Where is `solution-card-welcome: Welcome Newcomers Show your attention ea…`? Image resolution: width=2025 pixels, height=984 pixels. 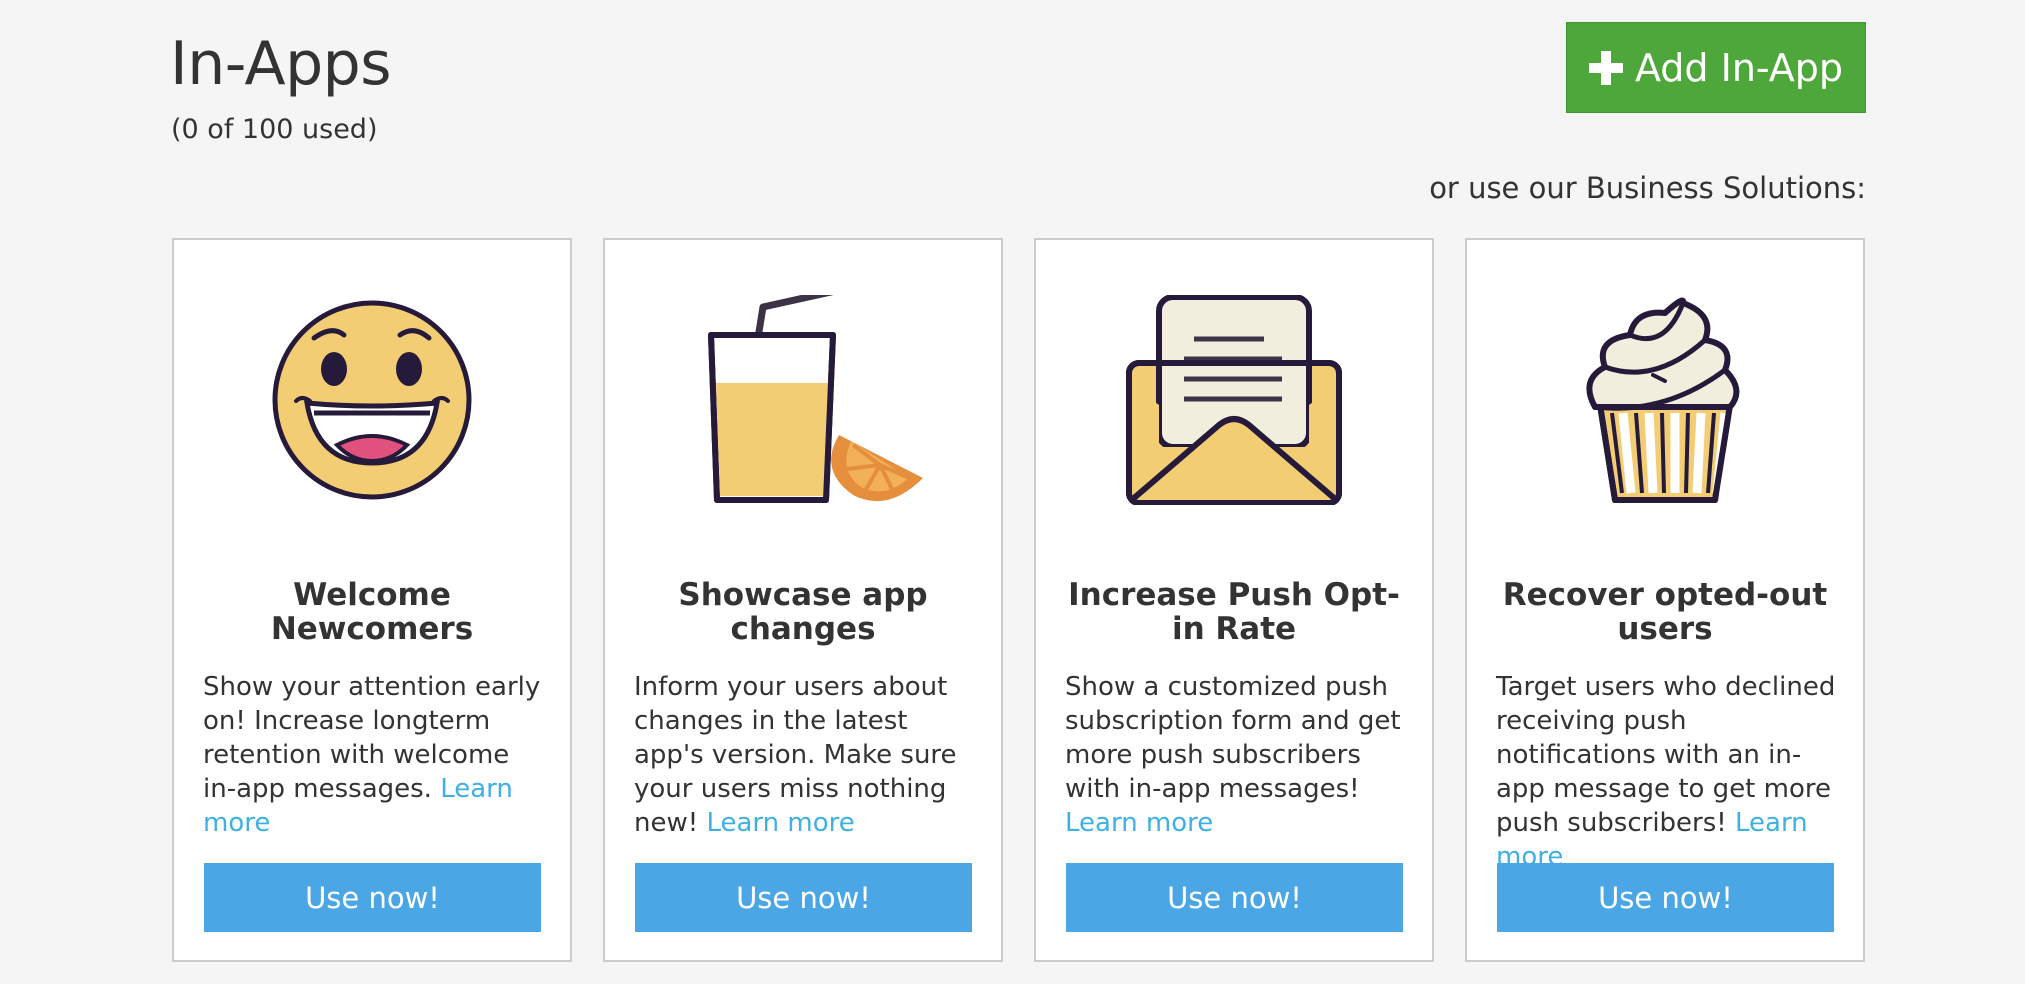 solution-card-welcome: Welcome Newcomers Show your attention ea… is located at coordinates (372, 600).